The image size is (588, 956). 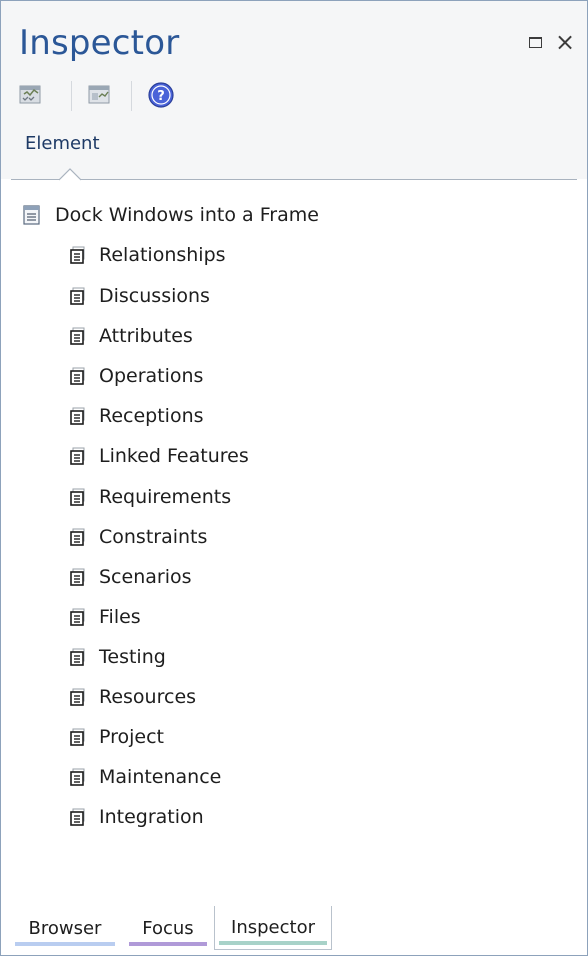 What do you see at coordinates (168, 944) in the screenshot?
I see `tab-focus-accent` at bounding box center [168, 944].